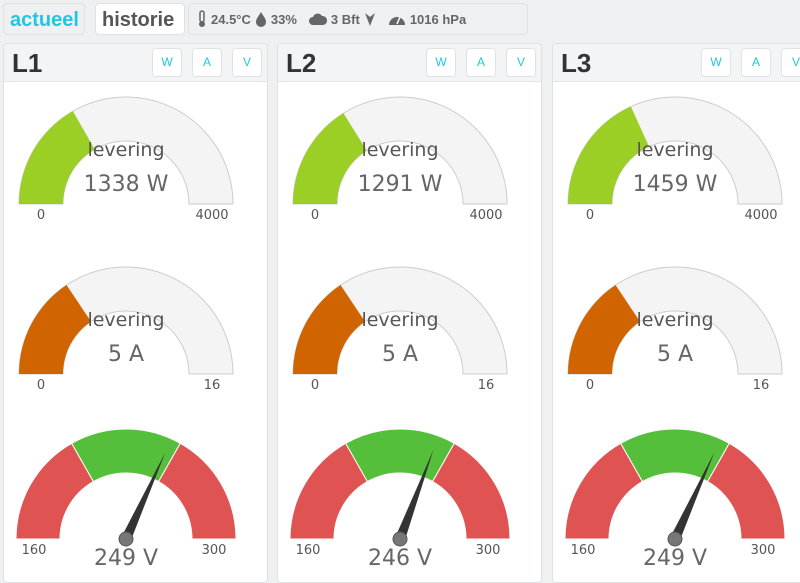 The image size is (800, 583). Describe the element at coordinates (135, 63) in the screenshot. I see `panel-header: L1 W A V` at that location.